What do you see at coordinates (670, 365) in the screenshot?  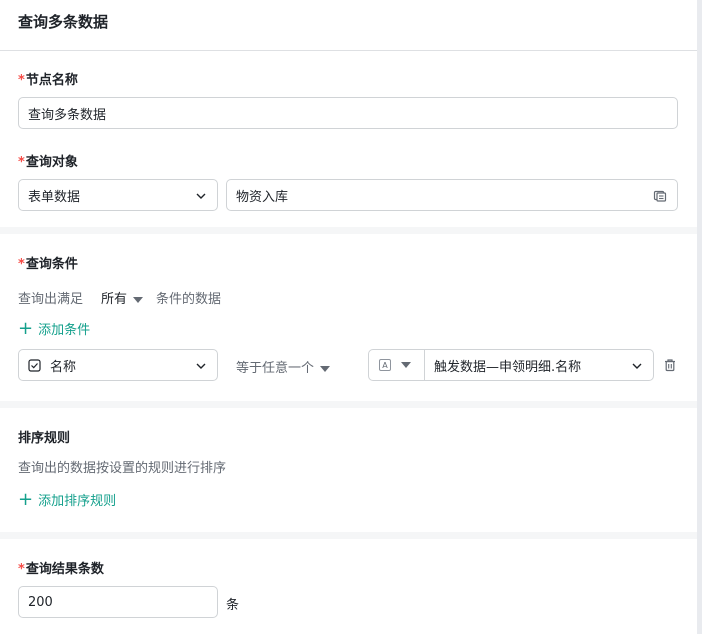 I see `delete-condition-icon` at bounding box center [670, 365].